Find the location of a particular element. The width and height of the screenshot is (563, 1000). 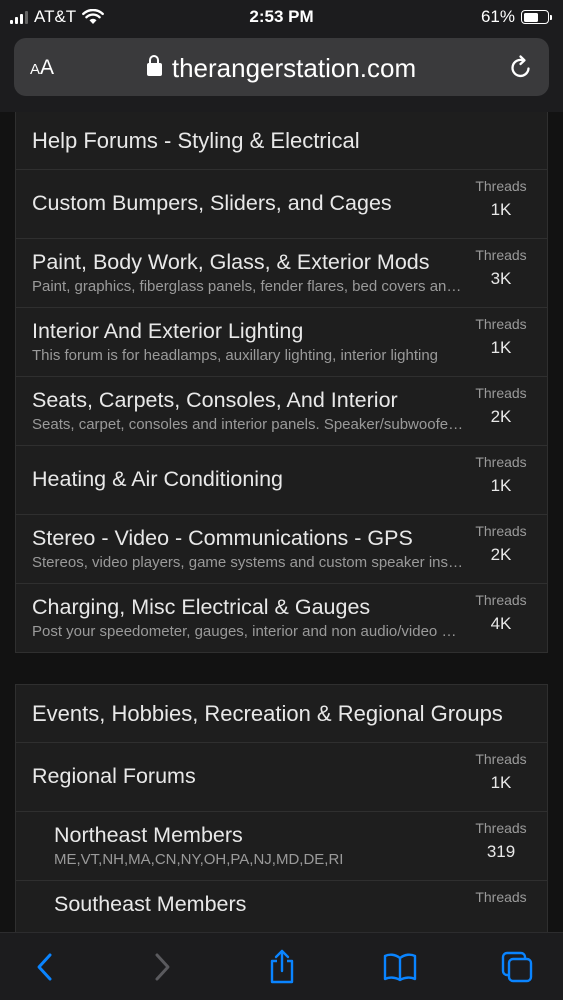

status-bar: AT&T 2:53 PM 61% is located at coordinates (281, 17).